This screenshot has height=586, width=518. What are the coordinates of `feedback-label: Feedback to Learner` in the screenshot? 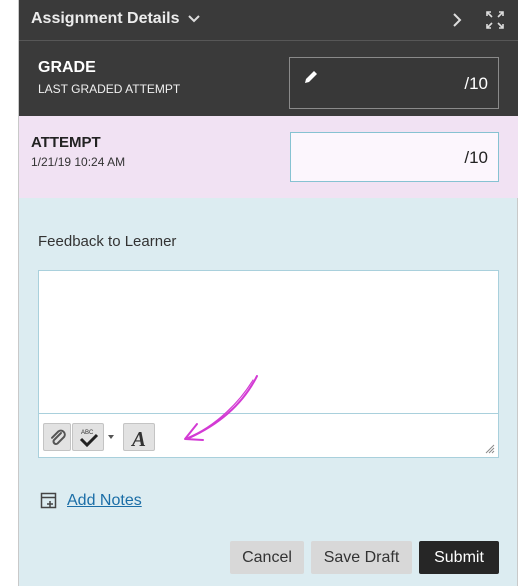 It's located at (107, 241).